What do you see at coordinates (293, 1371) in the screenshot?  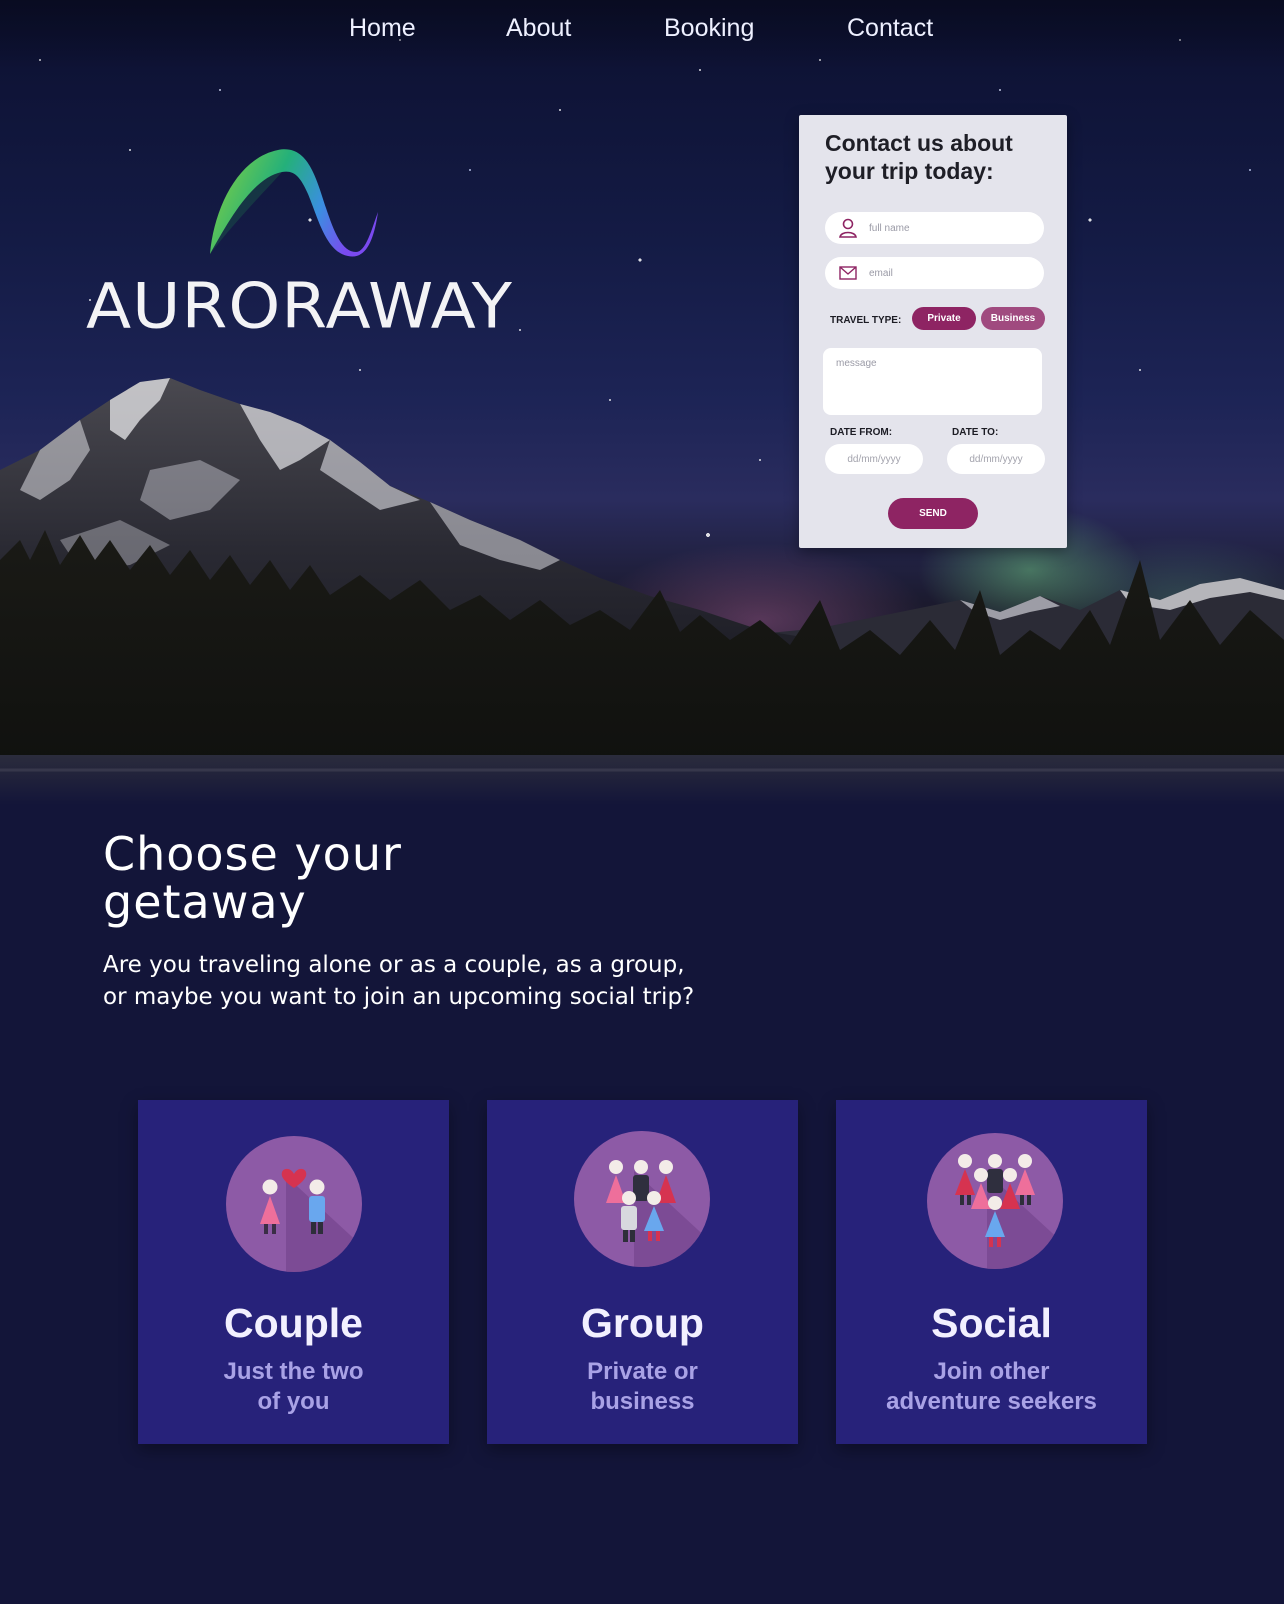 I see `card-subtitle-line: Just the two` at bounding box center [293, 1371].